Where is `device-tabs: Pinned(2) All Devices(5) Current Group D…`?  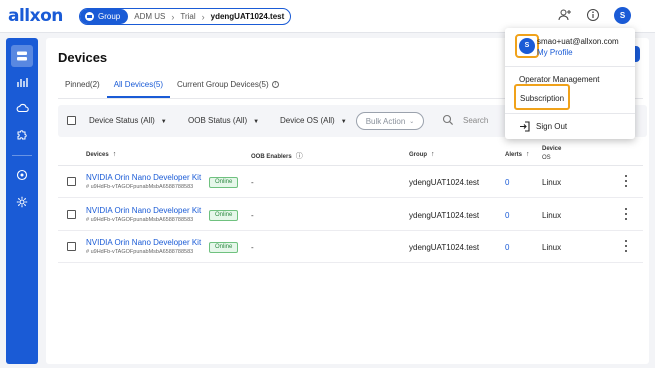
device-tabs: Pinned(2) All Devices(5) Current Group D… is located at coordinates (172, 87).